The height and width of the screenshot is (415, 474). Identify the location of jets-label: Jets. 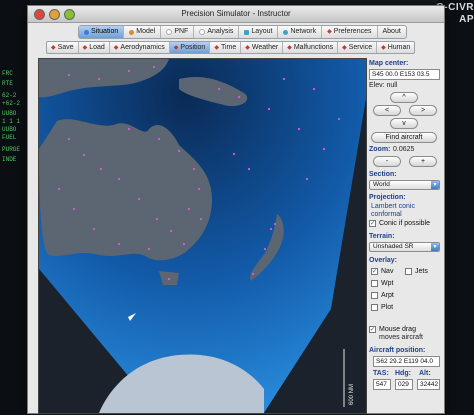
(421, 271).